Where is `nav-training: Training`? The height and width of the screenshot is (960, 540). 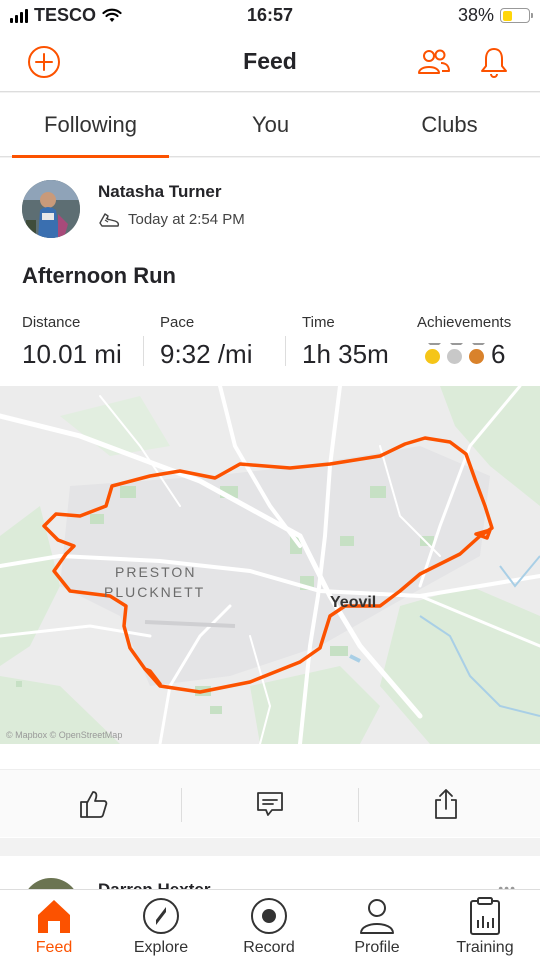 nav-training: Training is located at coordinates (485, 925).